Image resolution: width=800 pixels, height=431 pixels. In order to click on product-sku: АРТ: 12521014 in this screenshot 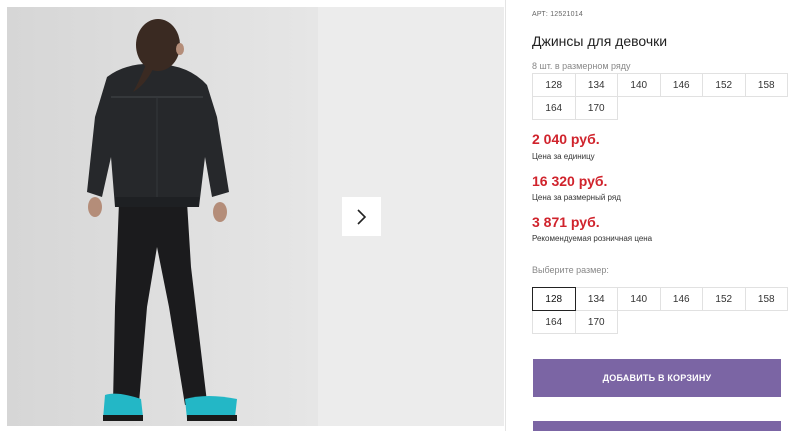, I will do `click(557, 14)`.